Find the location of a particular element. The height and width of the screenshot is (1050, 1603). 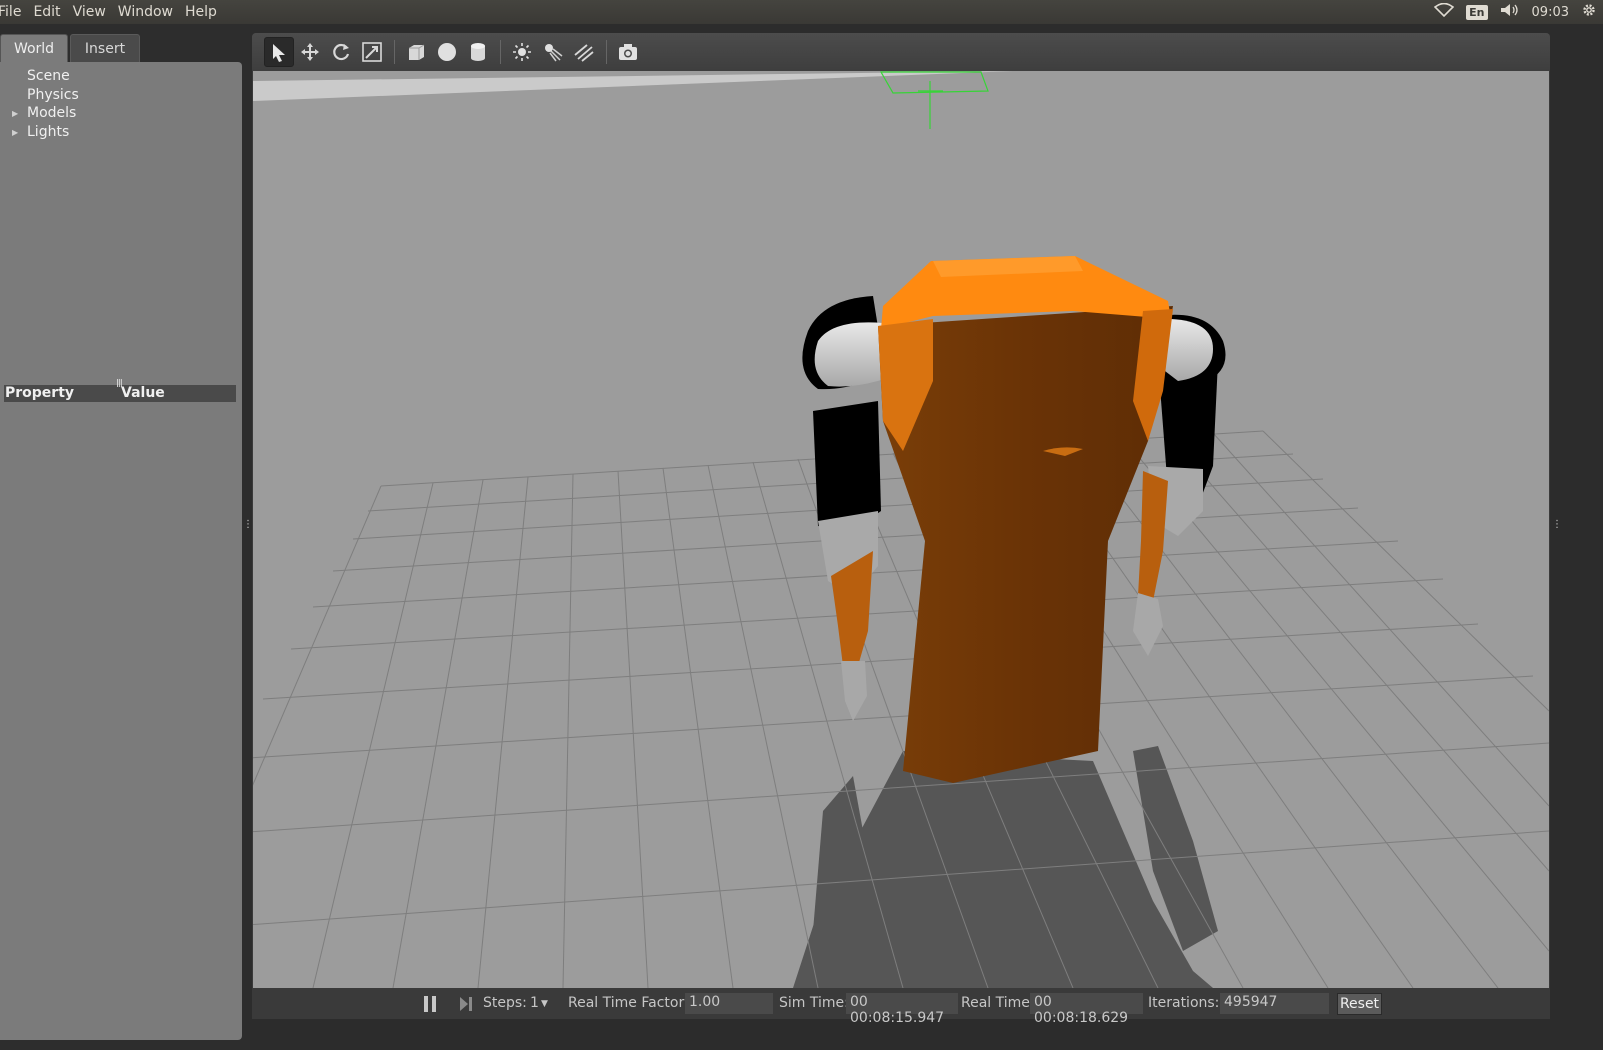

pause-icon is located at coordinates (431, 1004).